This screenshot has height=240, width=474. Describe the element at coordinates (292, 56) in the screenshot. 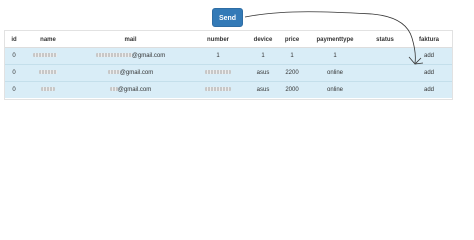

I see `cell-price: 1` at that location.